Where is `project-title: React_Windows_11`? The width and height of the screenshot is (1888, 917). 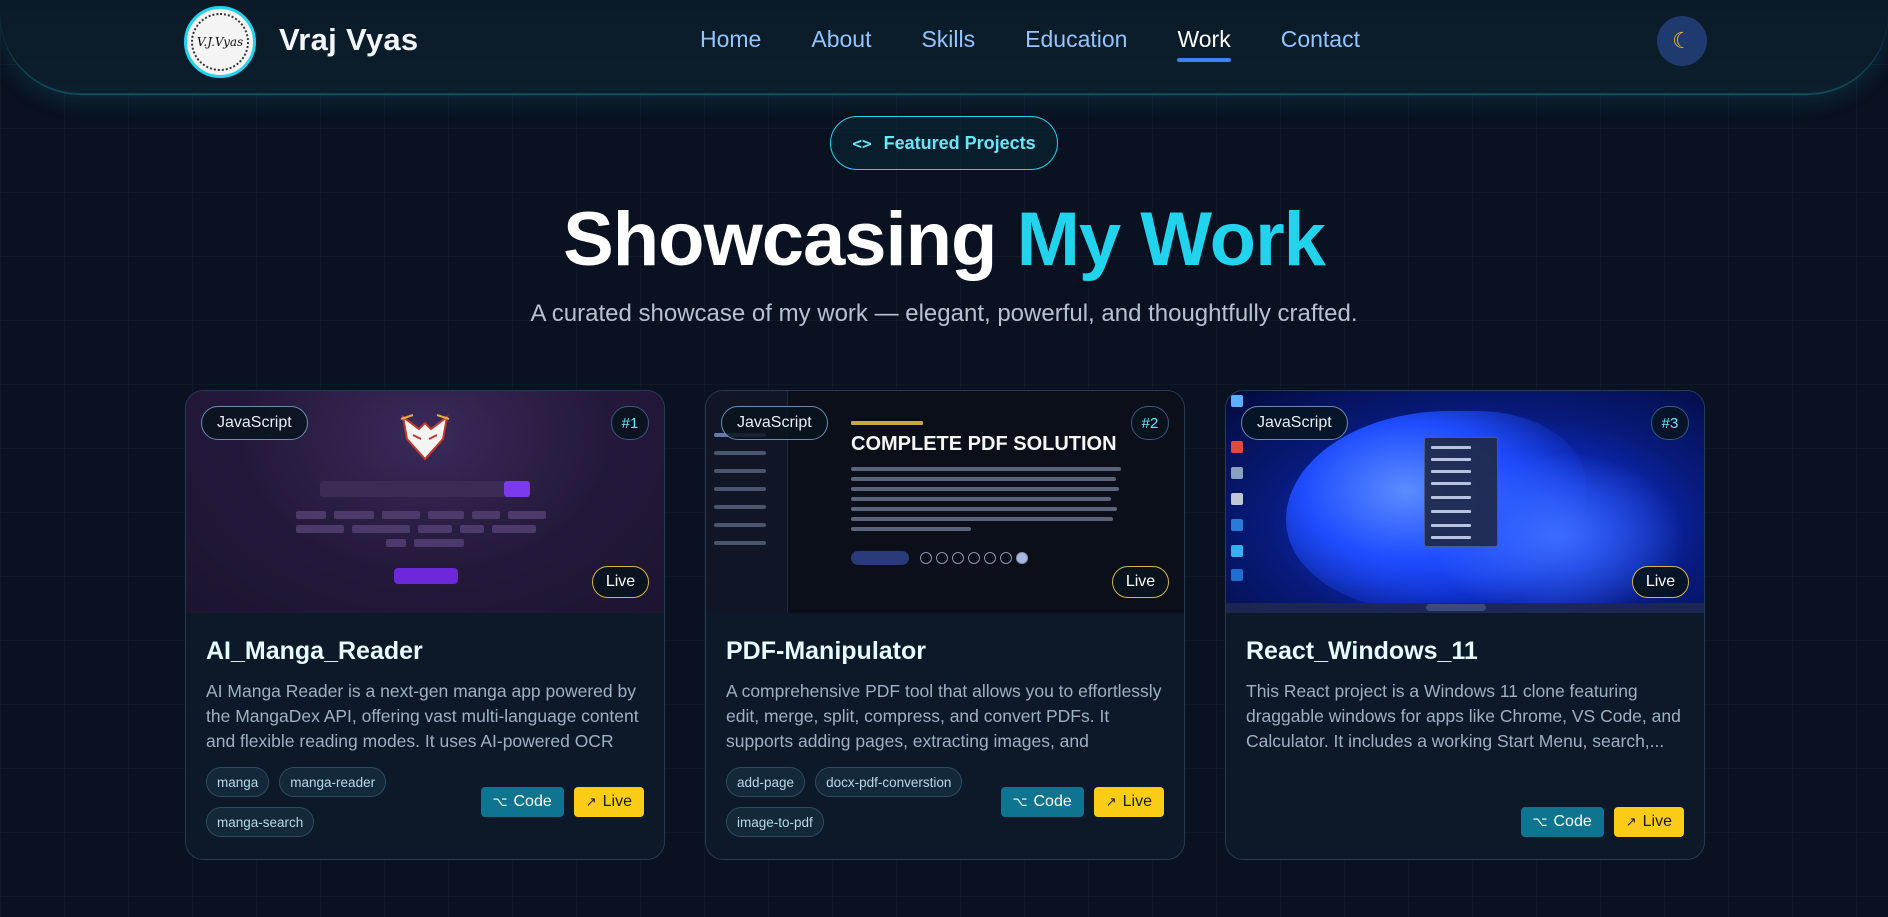 project-title: React_Windows_11 is located at coordinates (1362, 651).